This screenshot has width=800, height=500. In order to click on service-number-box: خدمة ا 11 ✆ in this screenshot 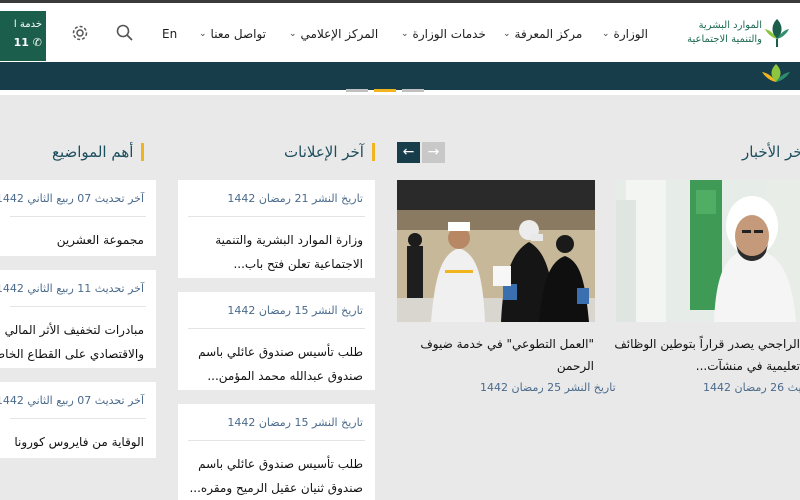, I will do `click(23, 36)`.